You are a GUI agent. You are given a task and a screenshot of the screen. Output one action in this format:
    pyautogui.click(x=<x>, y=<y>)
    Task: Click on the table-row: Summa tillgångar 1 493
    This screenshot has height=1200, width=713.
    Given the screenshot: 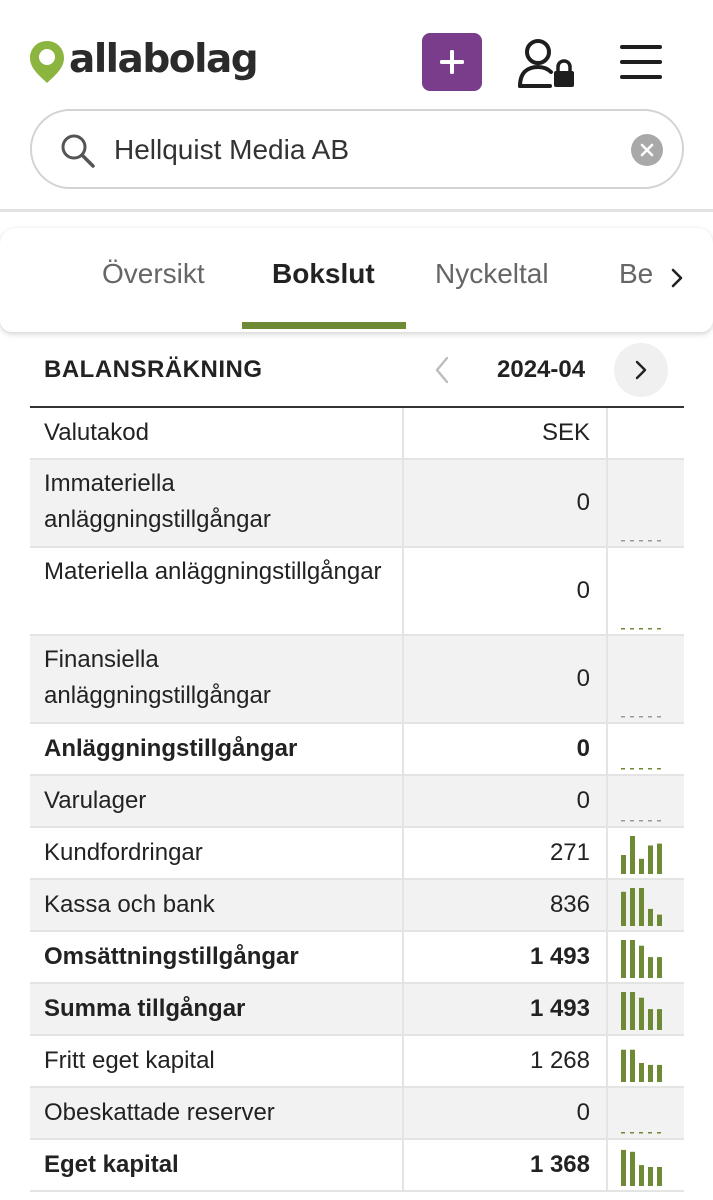 What is the action you would take?
    pyautogui.click(x=357, y=1010)
    